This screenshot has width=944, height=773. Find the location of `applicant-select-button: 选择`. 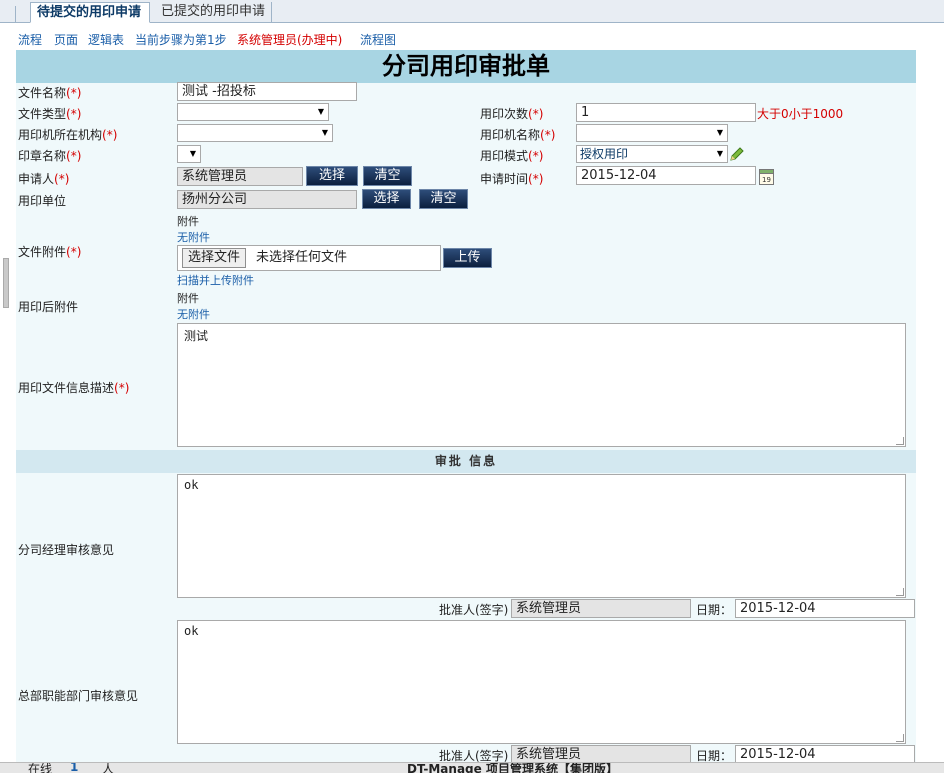

applicant-select-button: 选择 is located at coordinates (332, 176).